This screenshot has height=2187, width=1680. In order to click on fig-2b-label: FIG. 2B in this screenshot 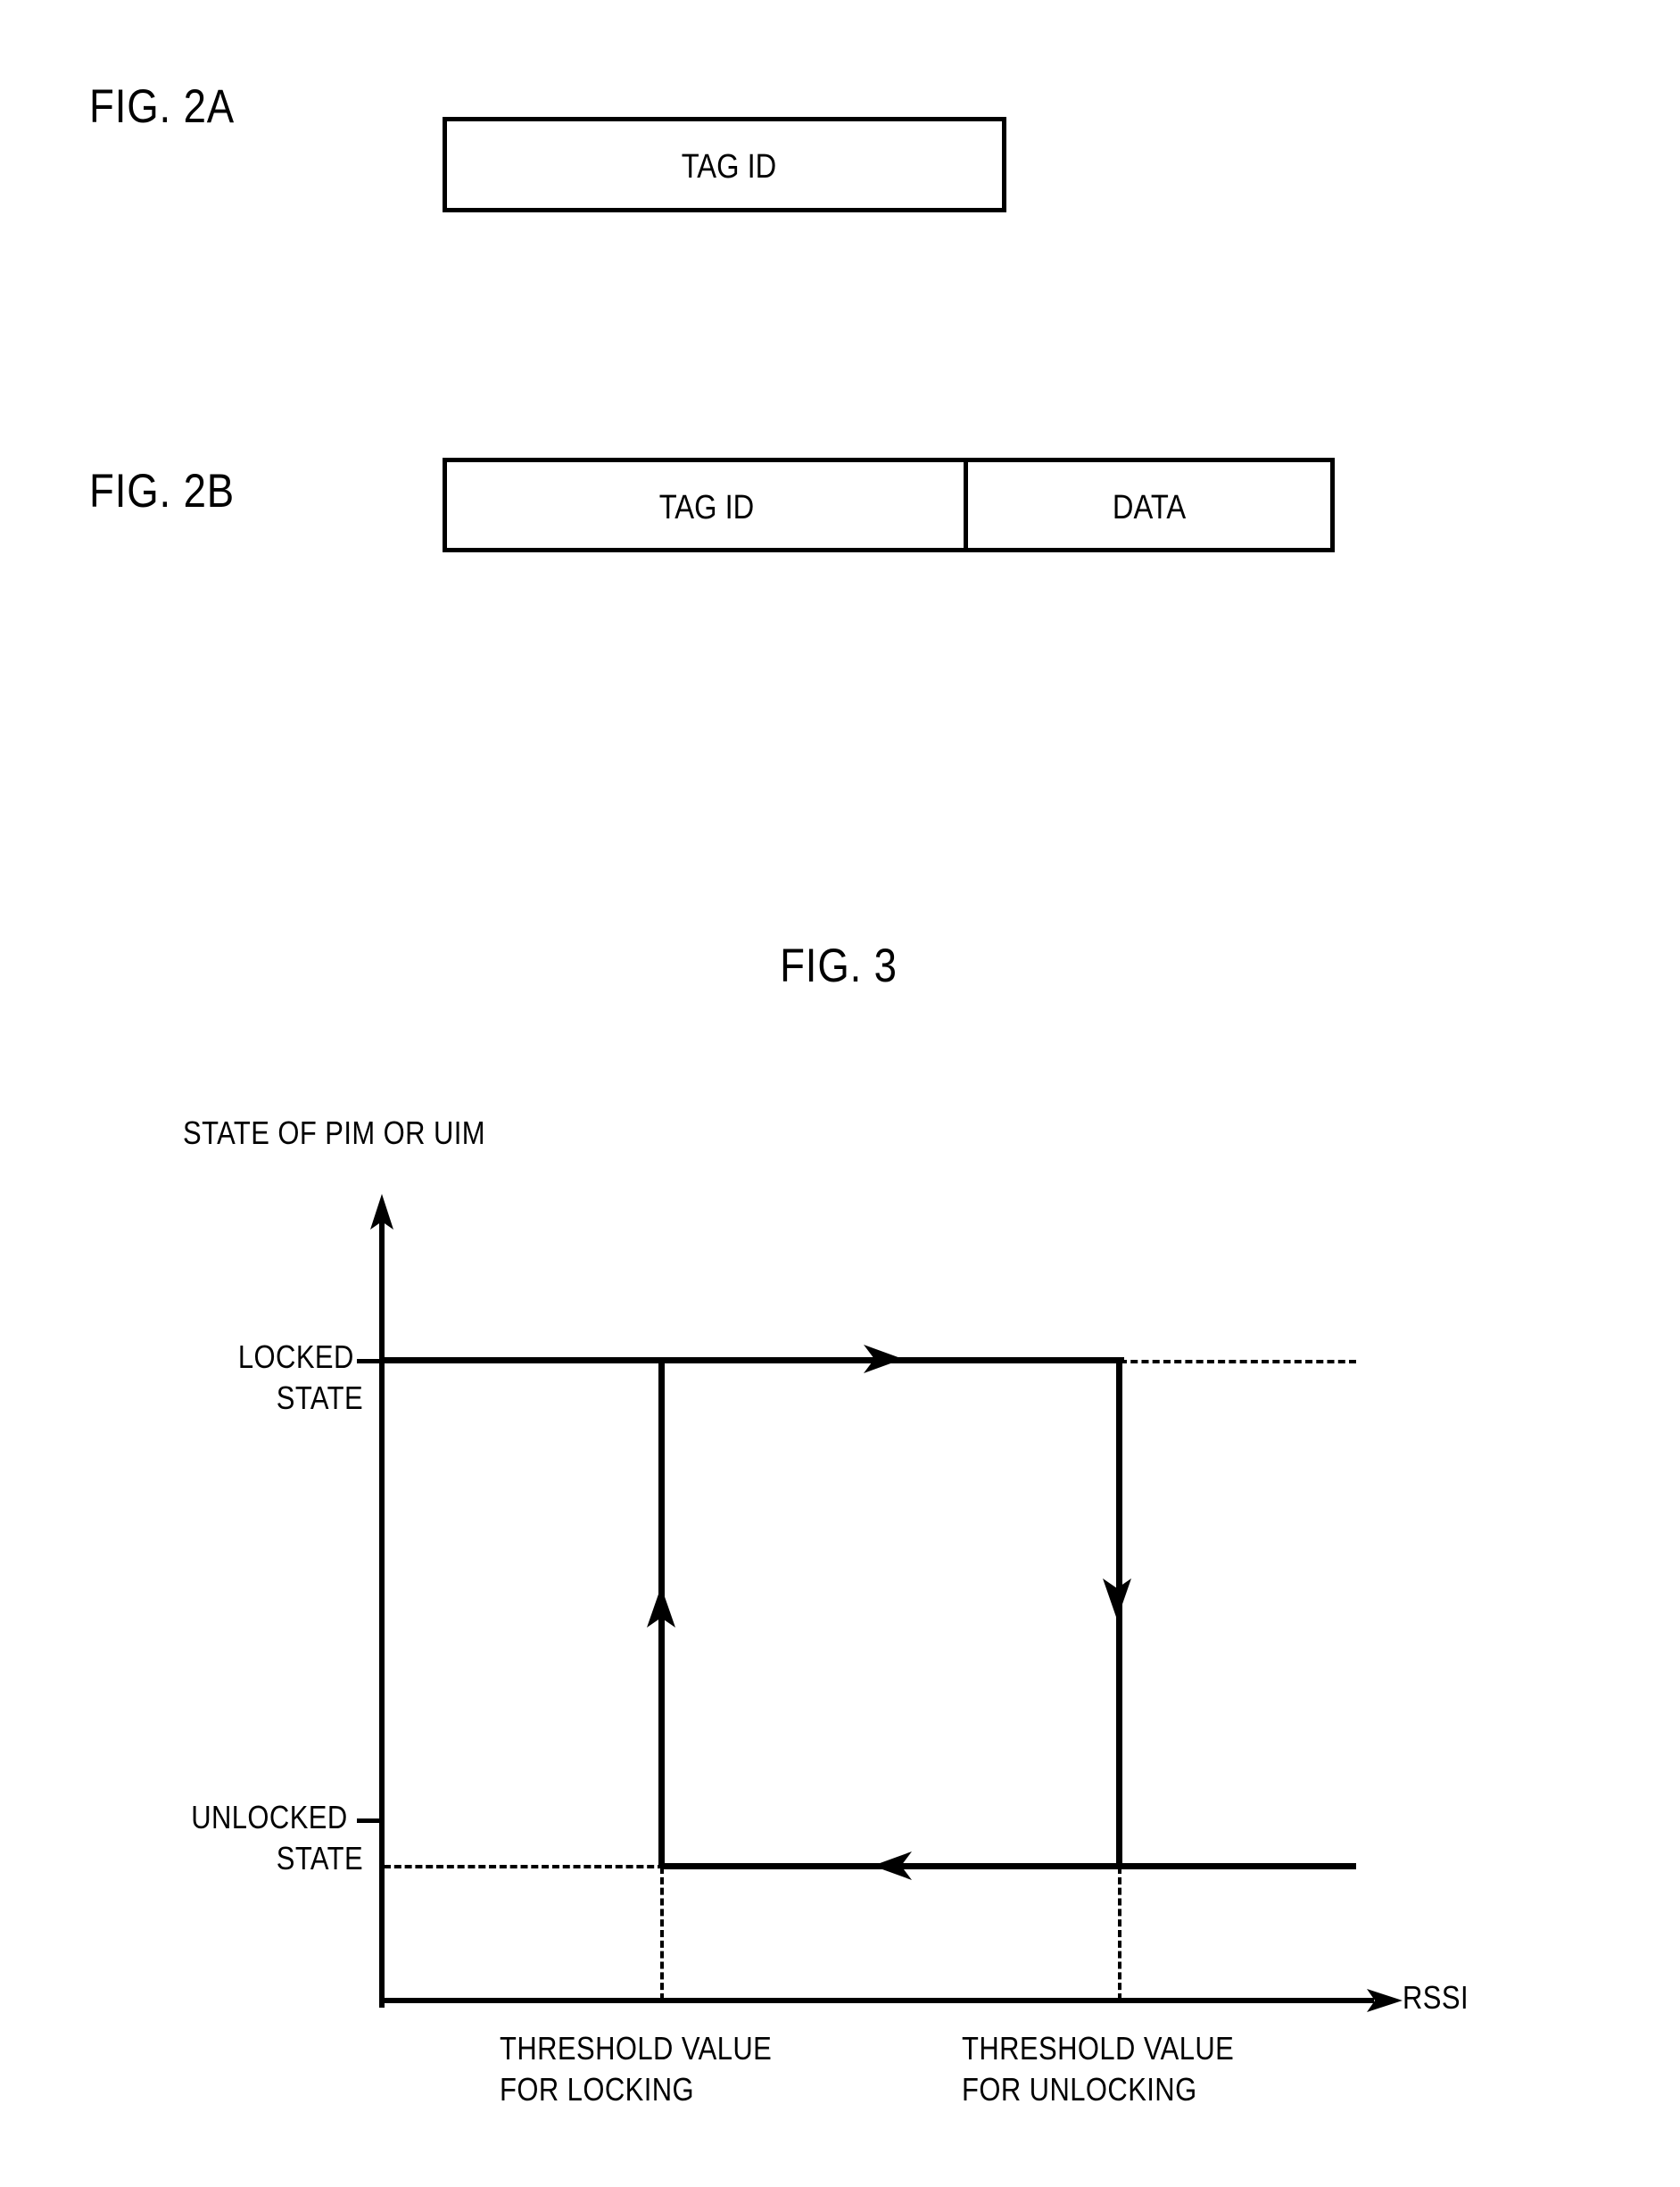, I will do `click(162, 491)`.